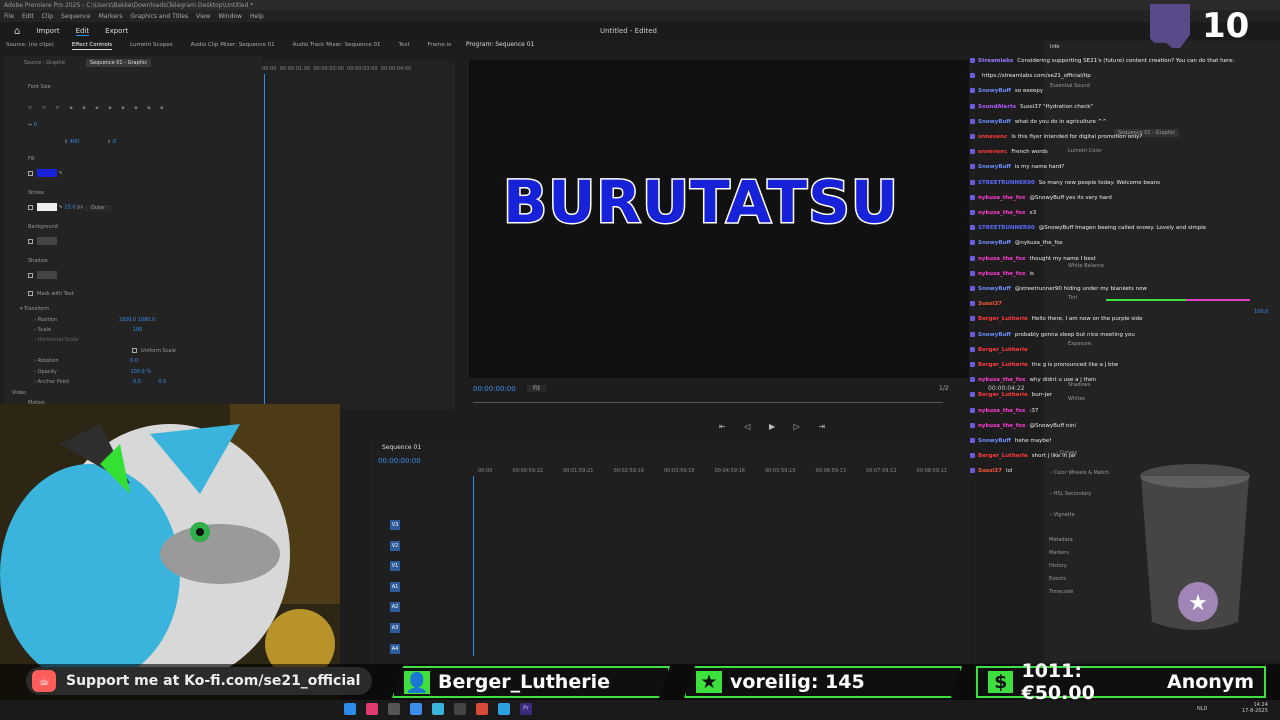 The width and height of the screenshot is (1280, 720). I want to click on clock: 14:24 17-8-2025, so click(1255, 708).